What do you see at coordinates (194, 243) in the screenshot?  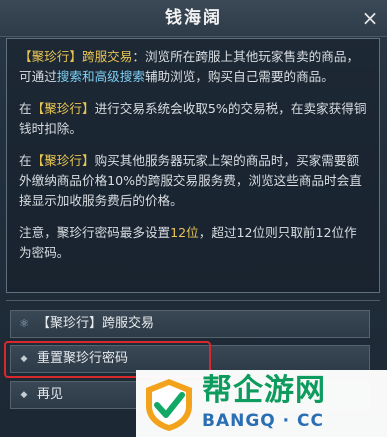 I see `info-paragraph-4: 注意，聚珍行密码最多设置12位，超过12位则只取前12位作为密码。` at bounding box center [194, 243].